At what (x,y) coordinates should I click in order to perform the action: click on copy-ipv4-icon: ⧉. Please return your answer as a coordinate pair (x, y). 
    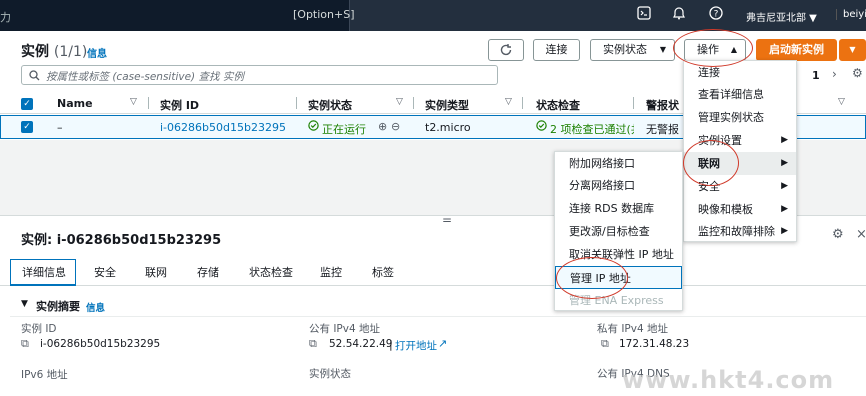
    Looking at the image, I should click on (313, 344).